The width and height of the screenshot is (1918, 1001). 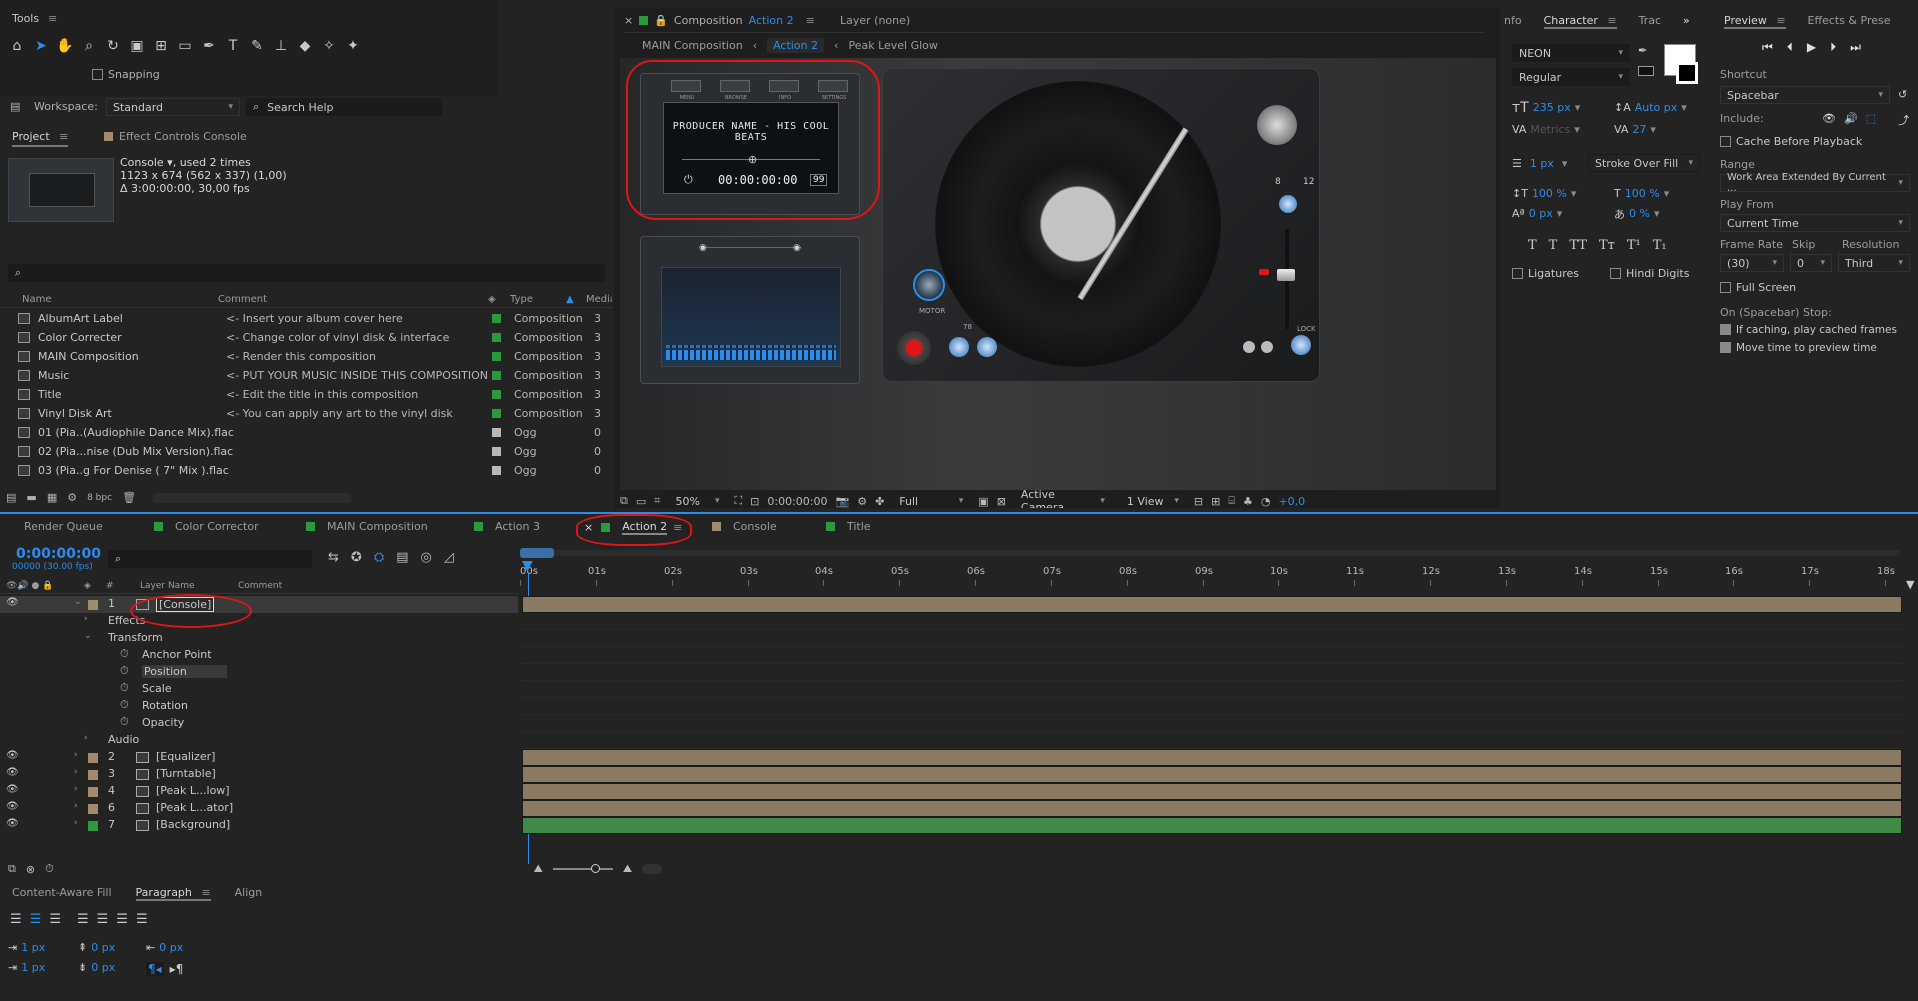 What do you see at coordinates (242, 299) in the screenshot?
I see `col-comment: Comment` at bounding box center [242, 299].